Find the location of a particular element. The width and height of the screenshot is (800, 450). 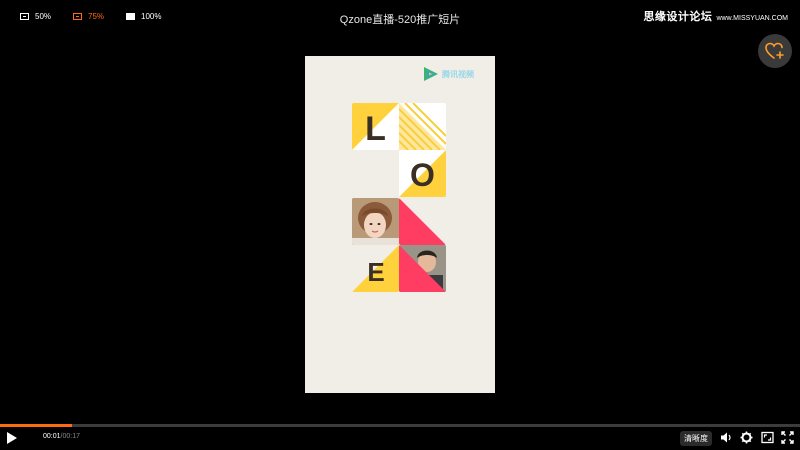

volume-icon is located at coordinates (726, 437).